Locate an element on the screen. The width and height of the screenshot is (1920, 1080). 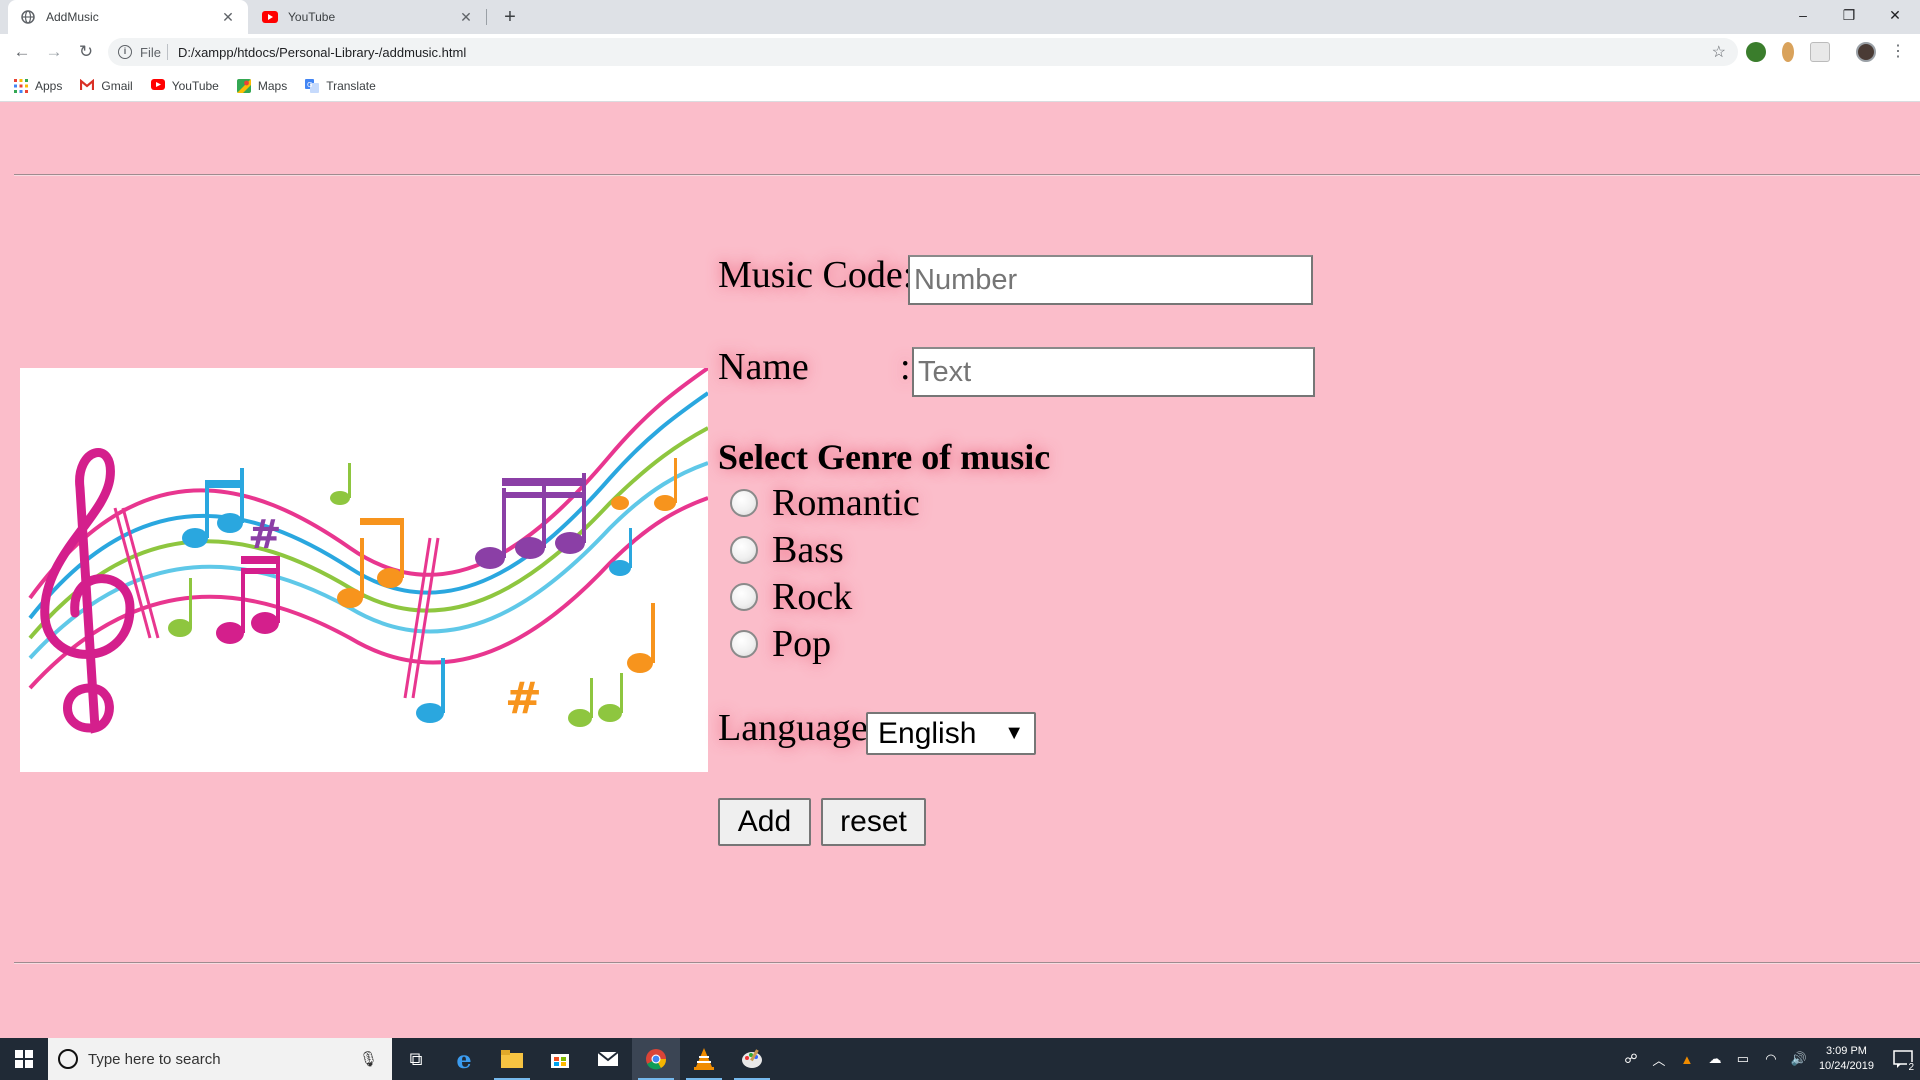
name-input is located at coordinates (1113, 372).